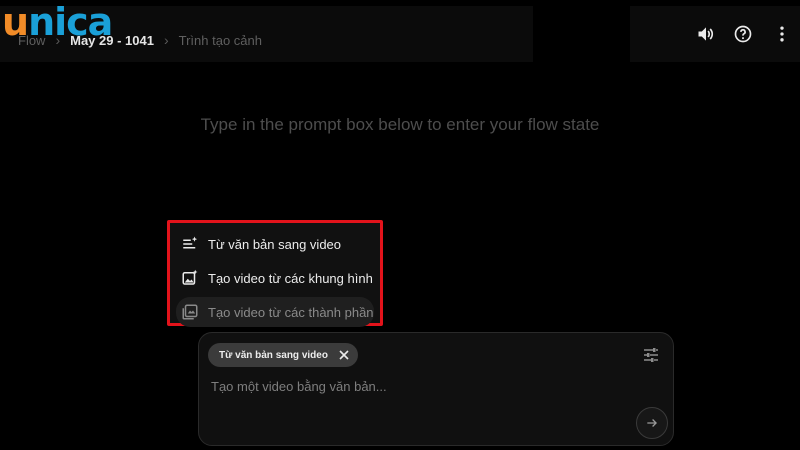 Image resolution: width=800 pixels, height=450 pixels. What do you see at coordinates (273, 355) in the screenshot?
I see `mode-chip-label: Từ văn bản sang video` at bounding box center [273, 355].